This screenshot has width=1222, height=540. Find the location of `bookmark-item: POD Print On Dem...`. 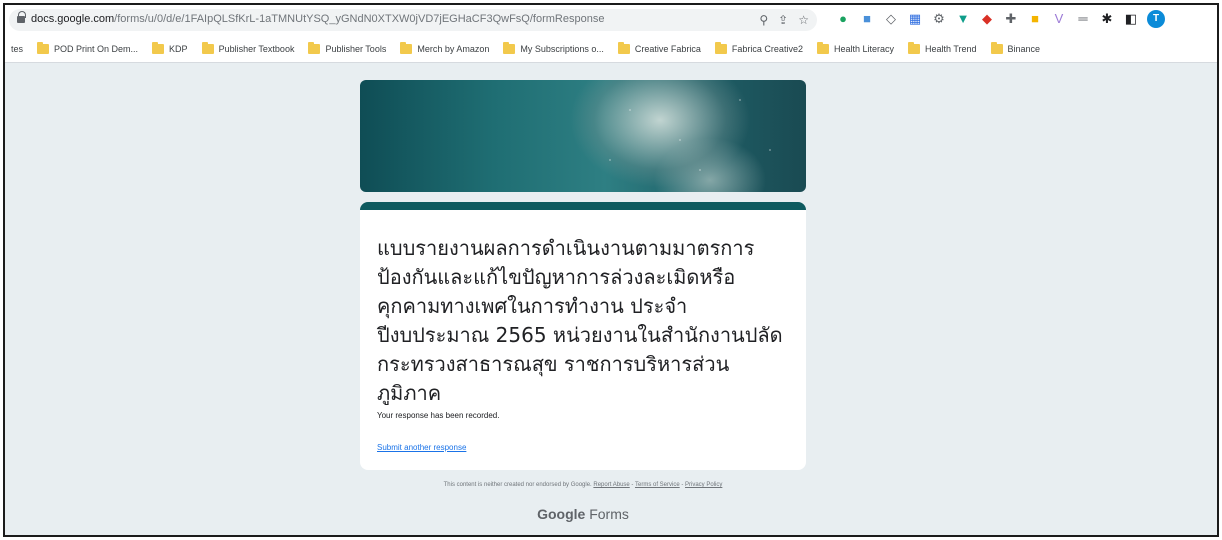

bookmark-item: POD Print On Dem... is located at coordinates (88, 47).